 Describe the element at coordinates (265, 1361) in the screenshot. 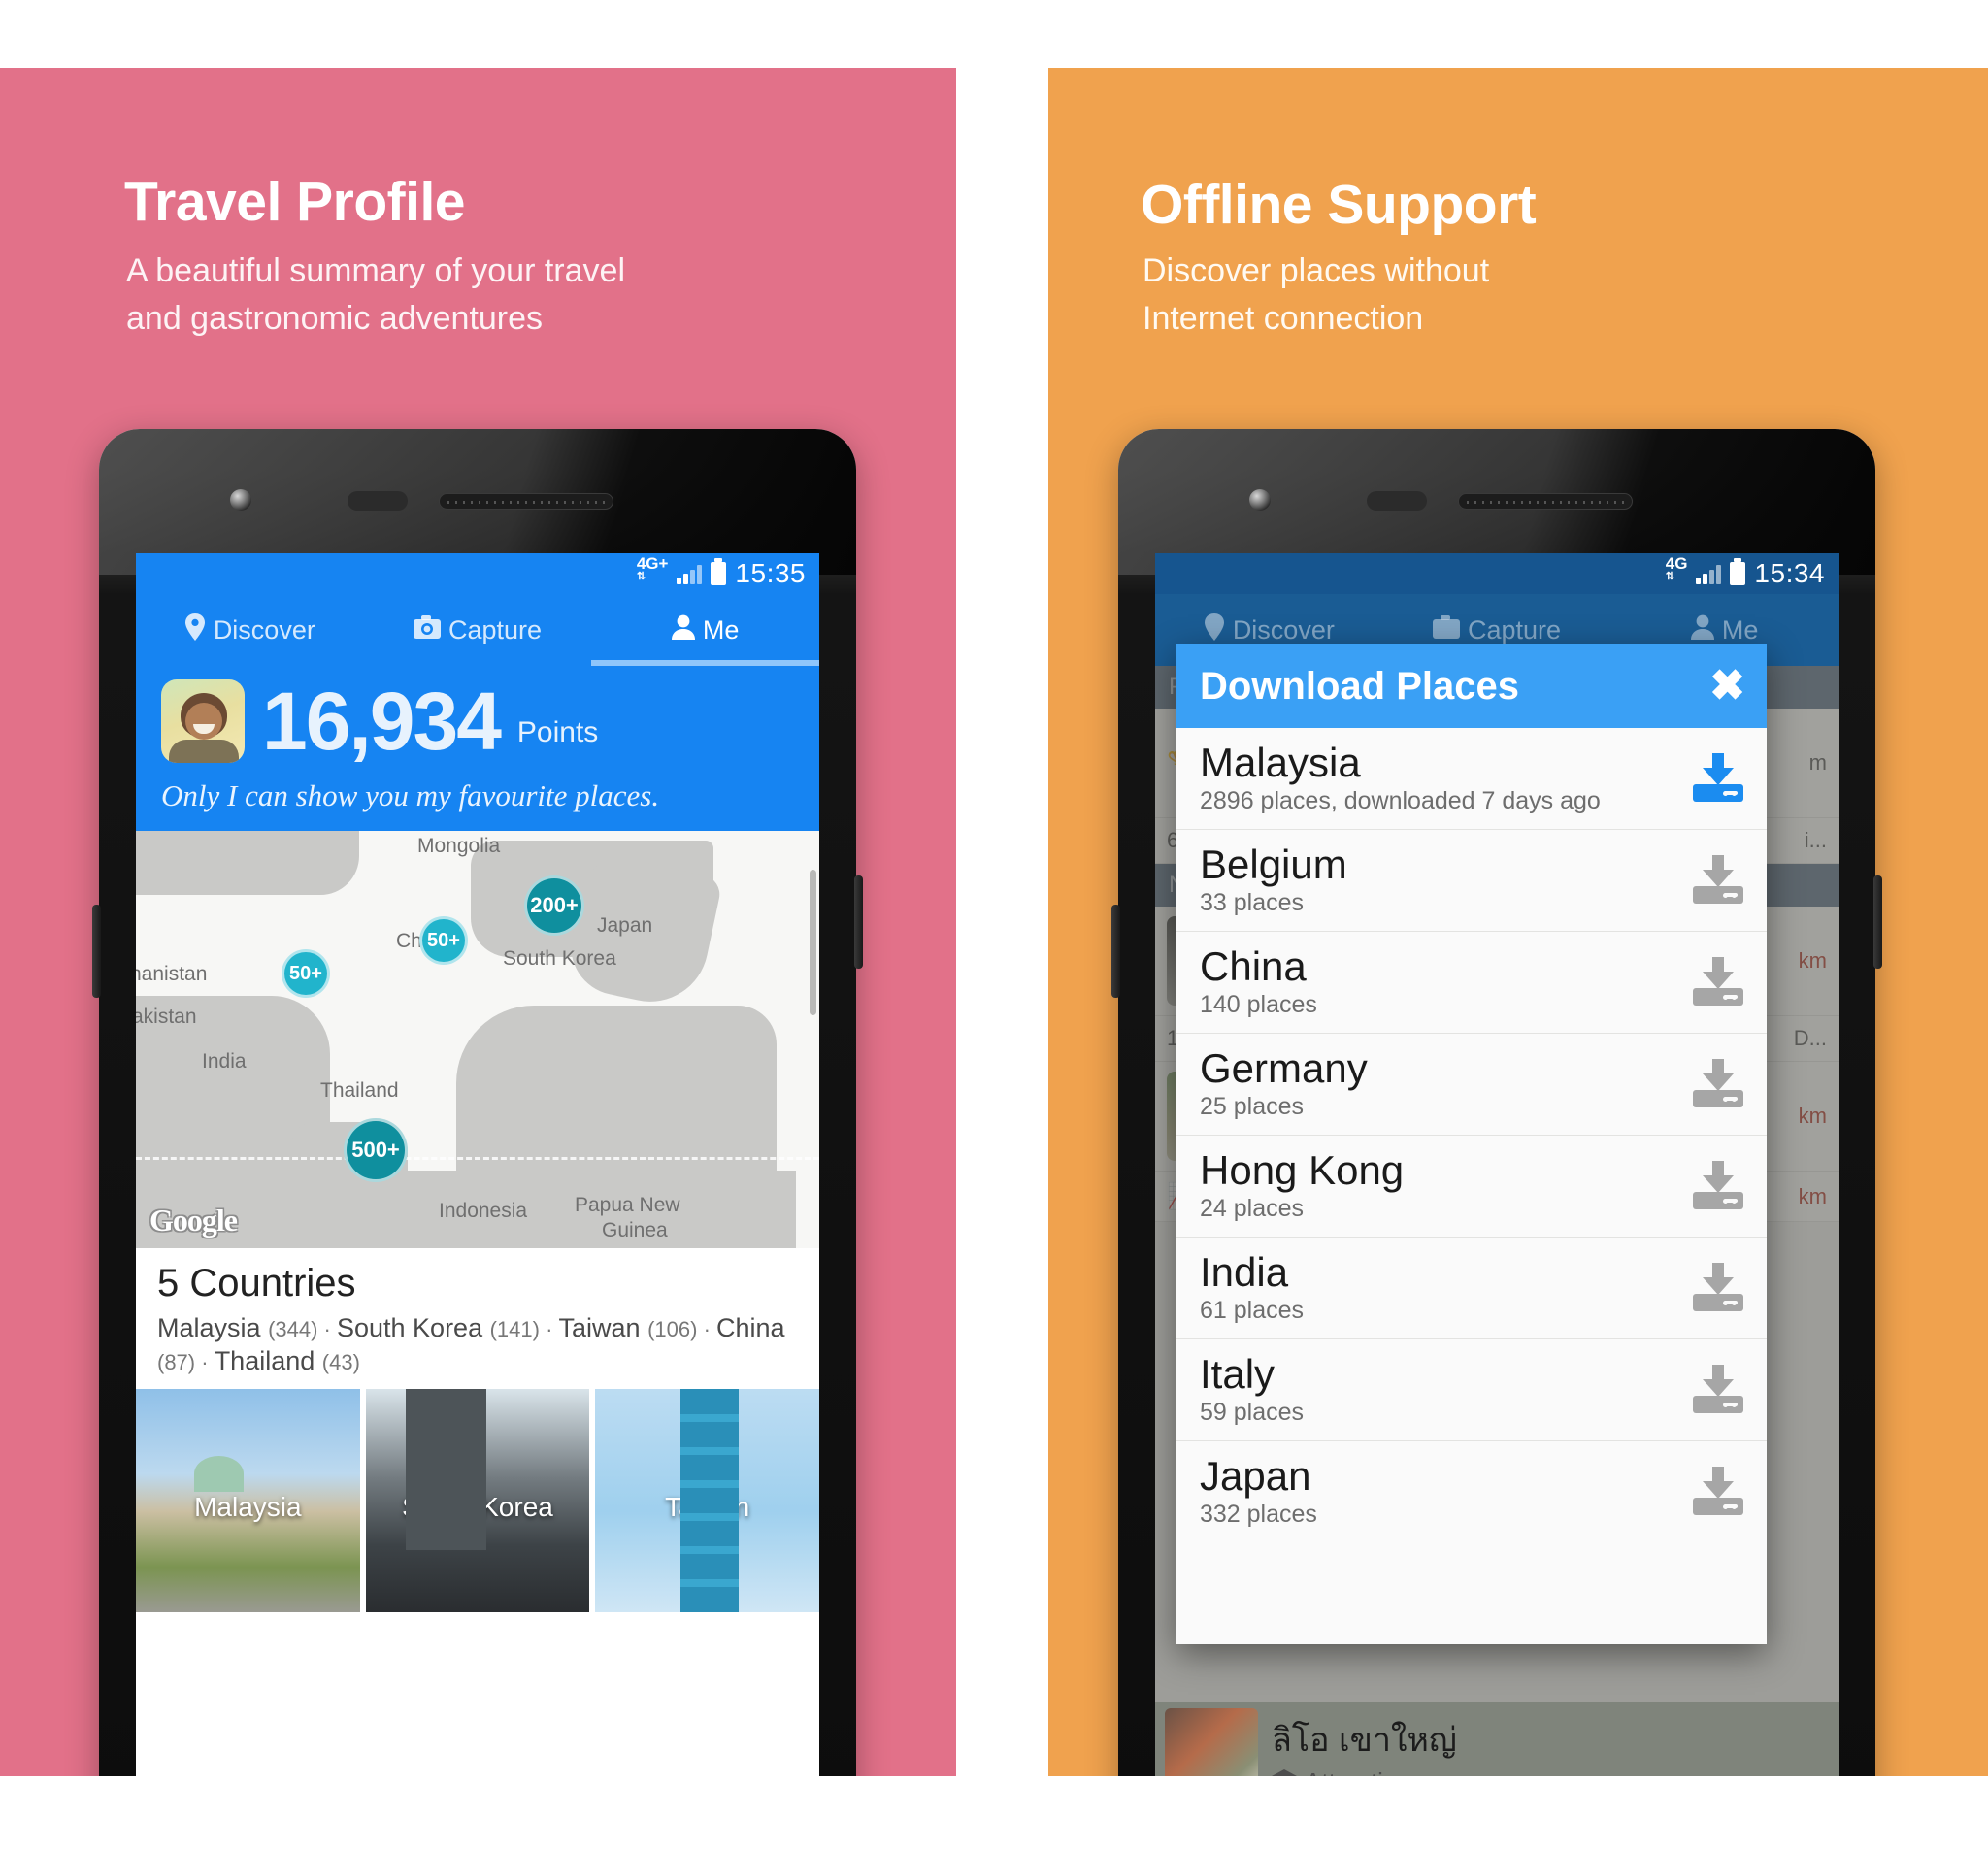

I see `country-name: Thailand` at that location.